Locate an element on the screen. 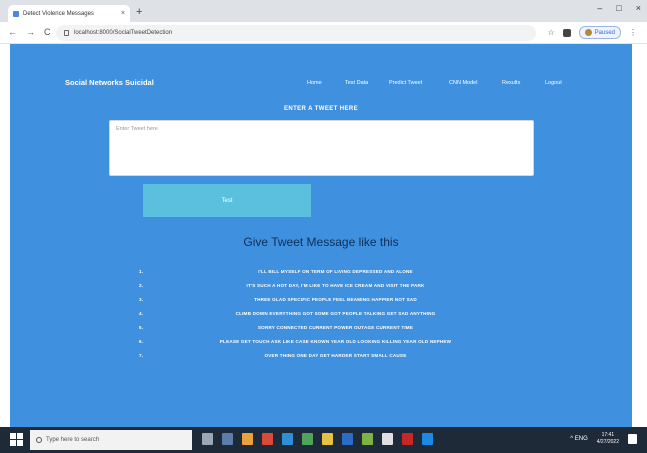 The image size is (647, 453). window-controls: – □ × is located at coordinates (619, 8).